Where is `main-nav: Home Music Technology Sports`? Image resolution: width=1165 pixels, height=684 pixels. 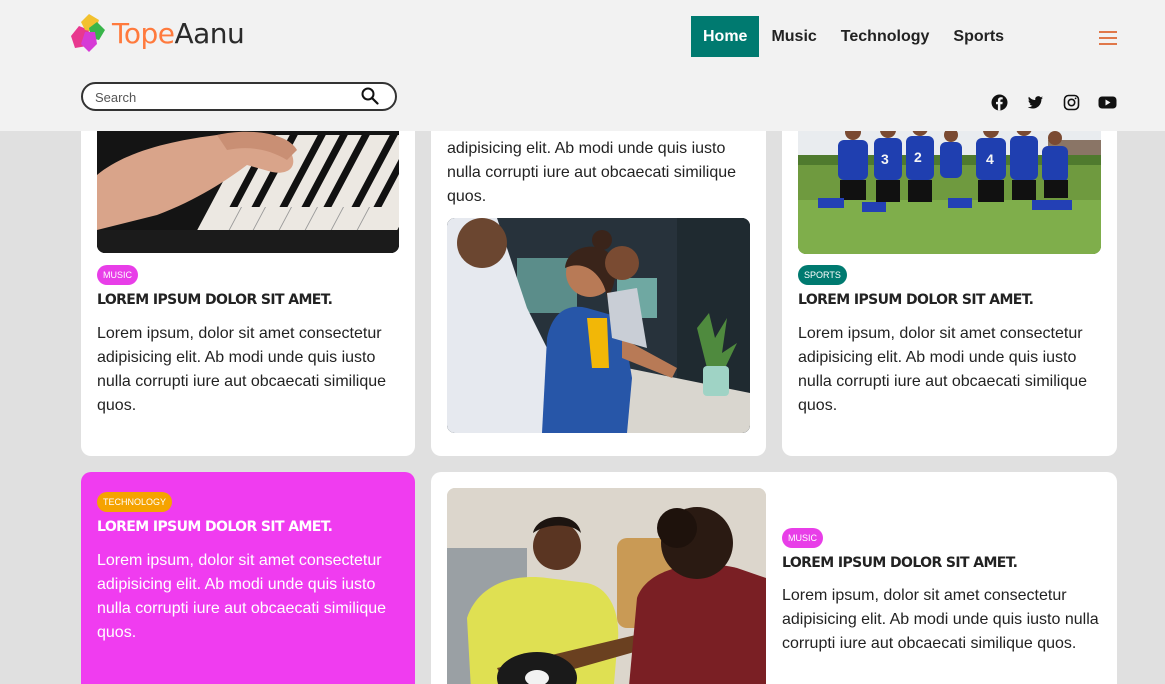
main-nav: Home Music Technology Sports is located at coordinates (853, 36).